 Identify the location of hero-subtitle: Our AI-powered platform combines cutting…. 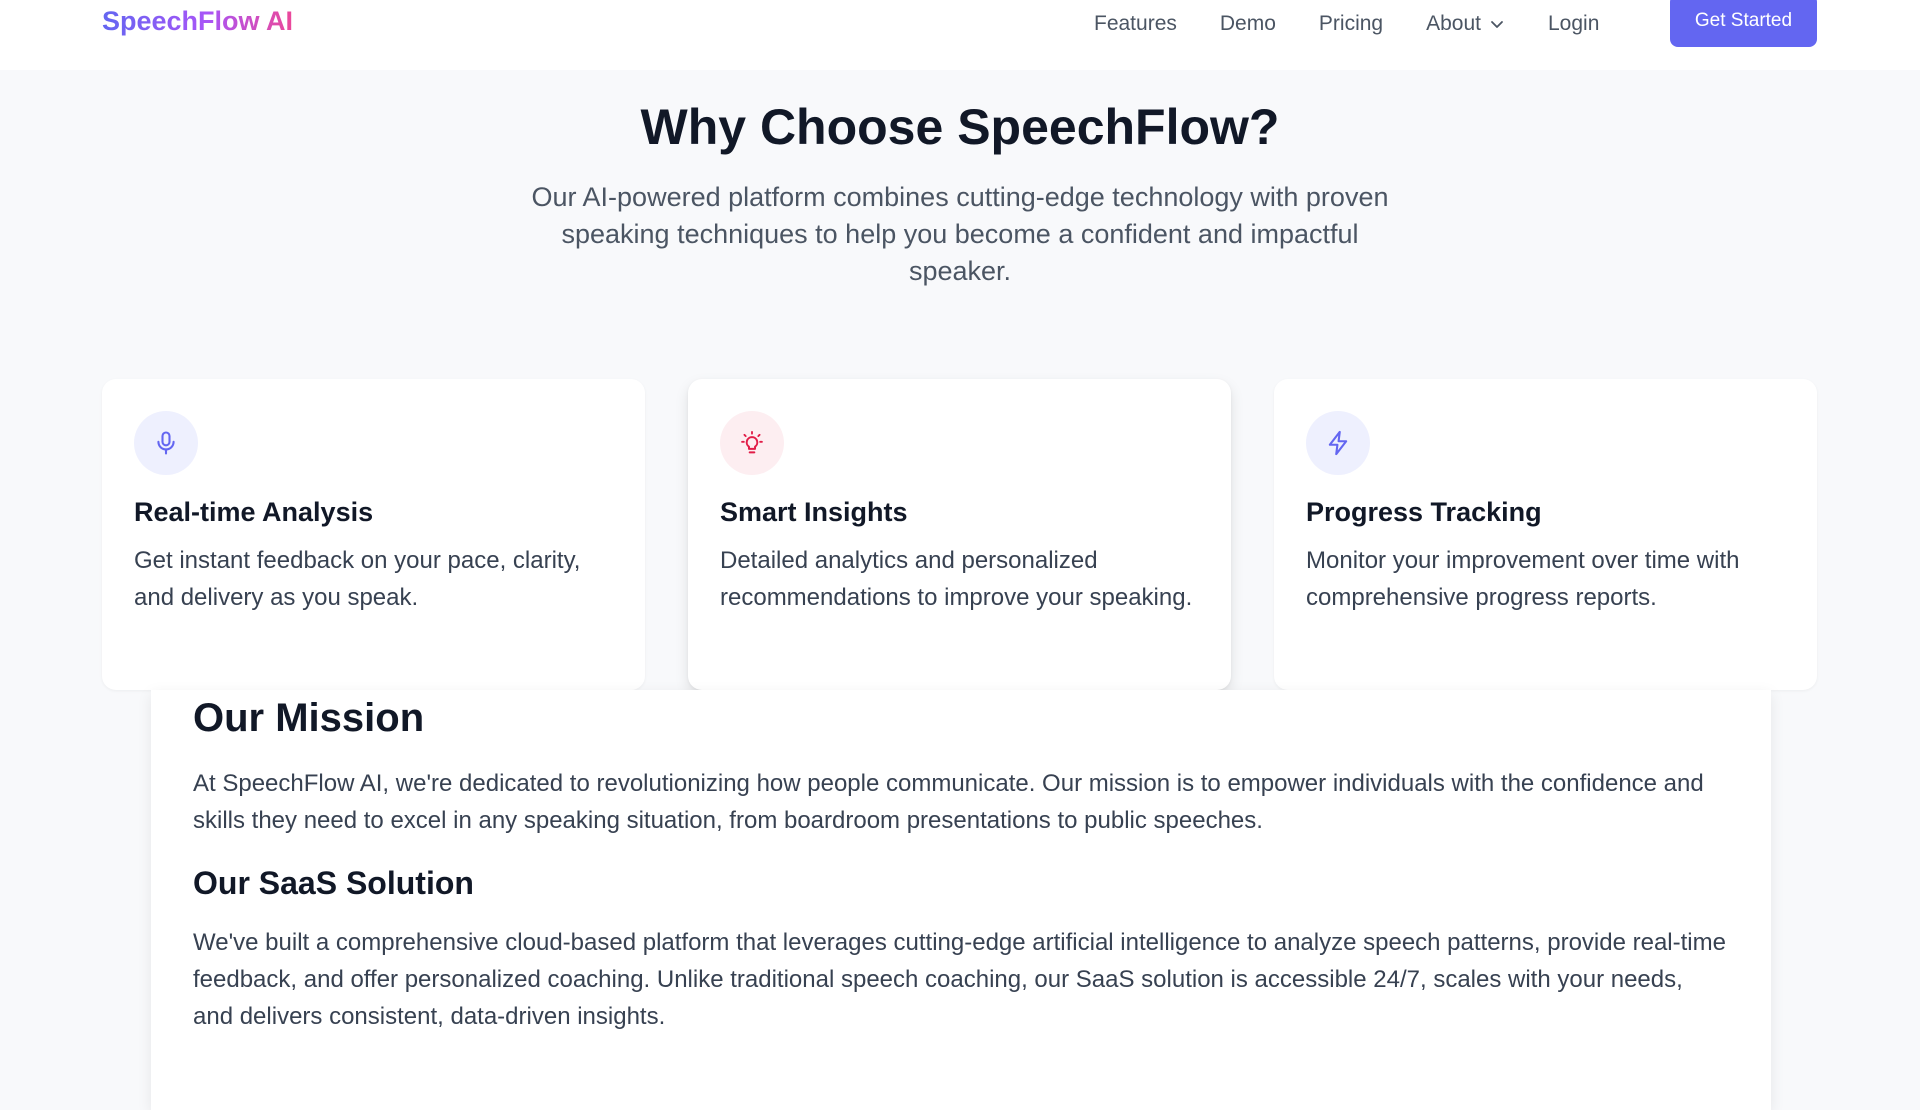
(960, 234).